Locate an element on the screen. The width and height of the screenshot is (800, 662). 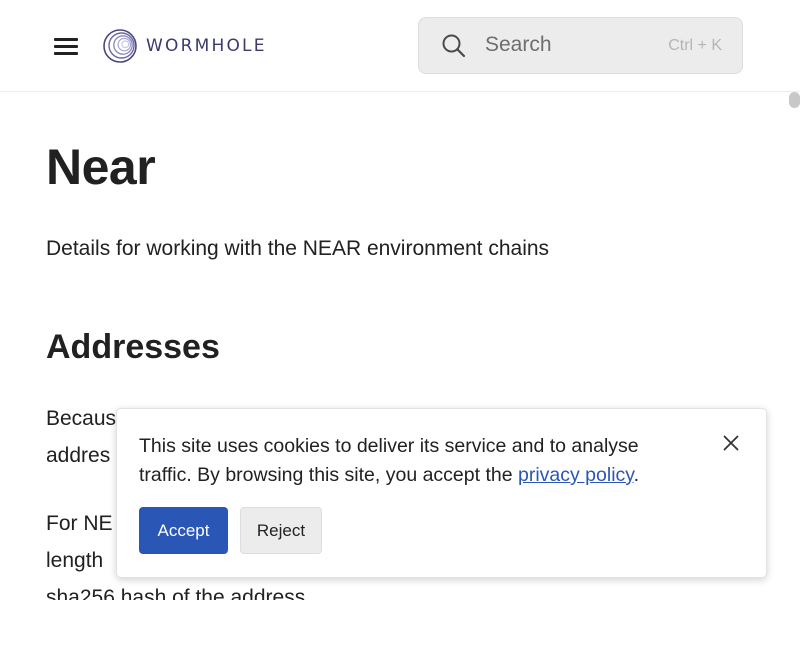
paragraph-line: For NE is located at coordinates (79, 523).